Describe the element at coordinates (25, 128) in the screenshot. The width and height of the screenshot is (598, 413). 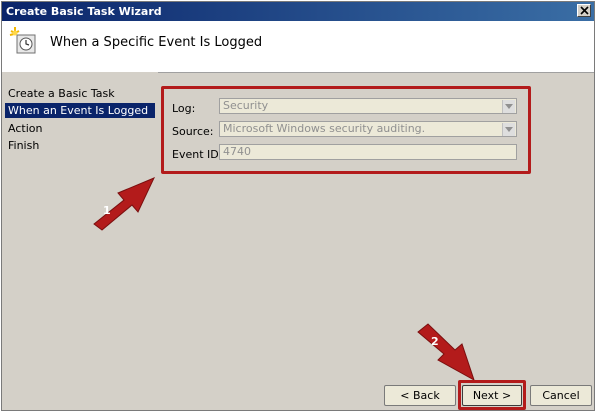
I see `sidebar-item-label: Action` at that location.